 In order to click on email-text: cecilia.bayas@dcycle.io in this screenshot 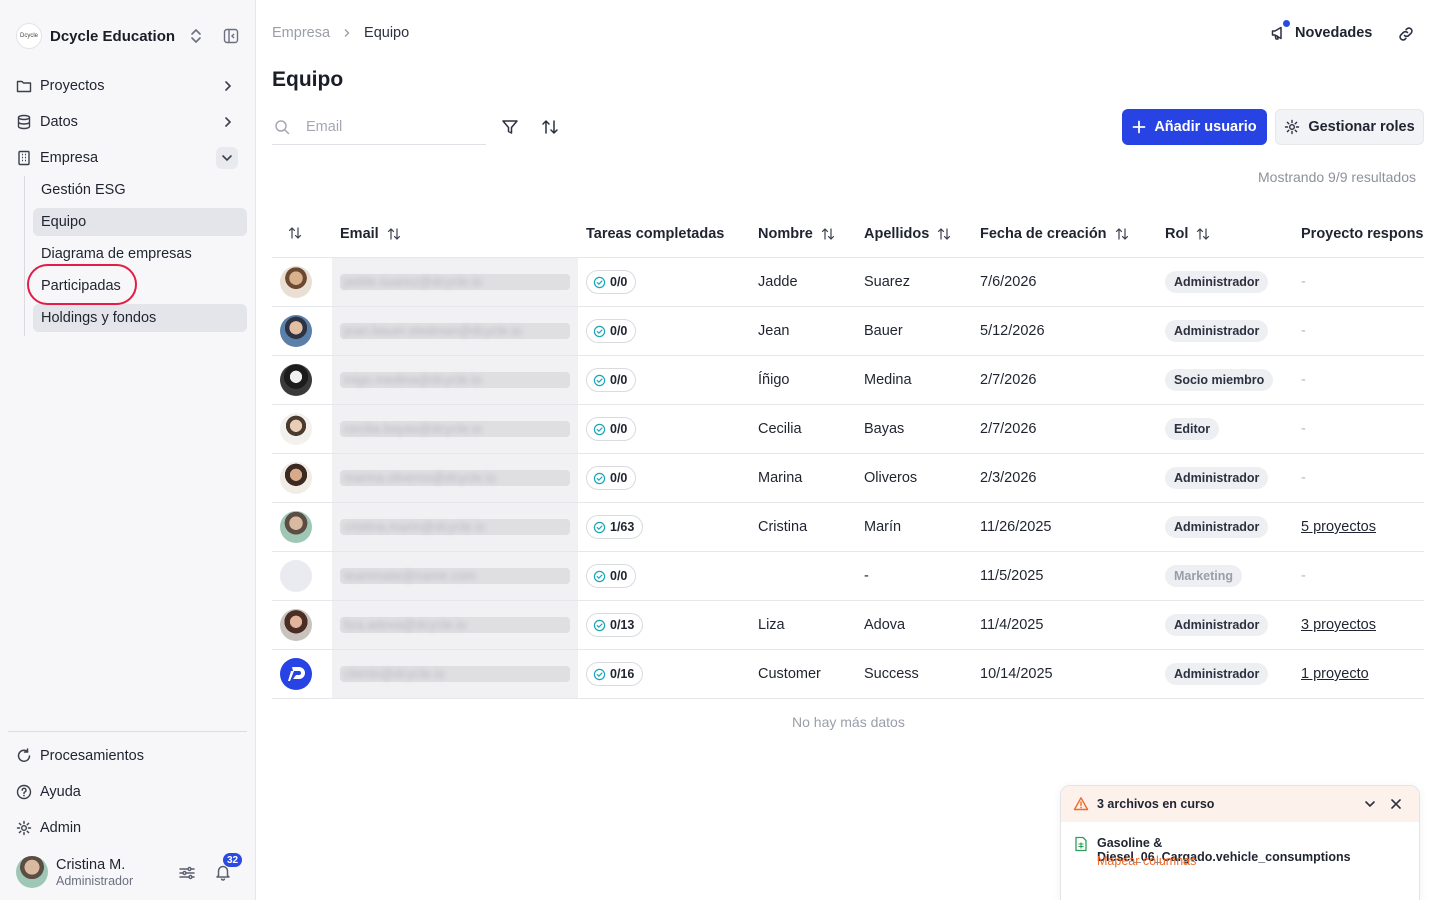, I will do `click(413, 428)`.